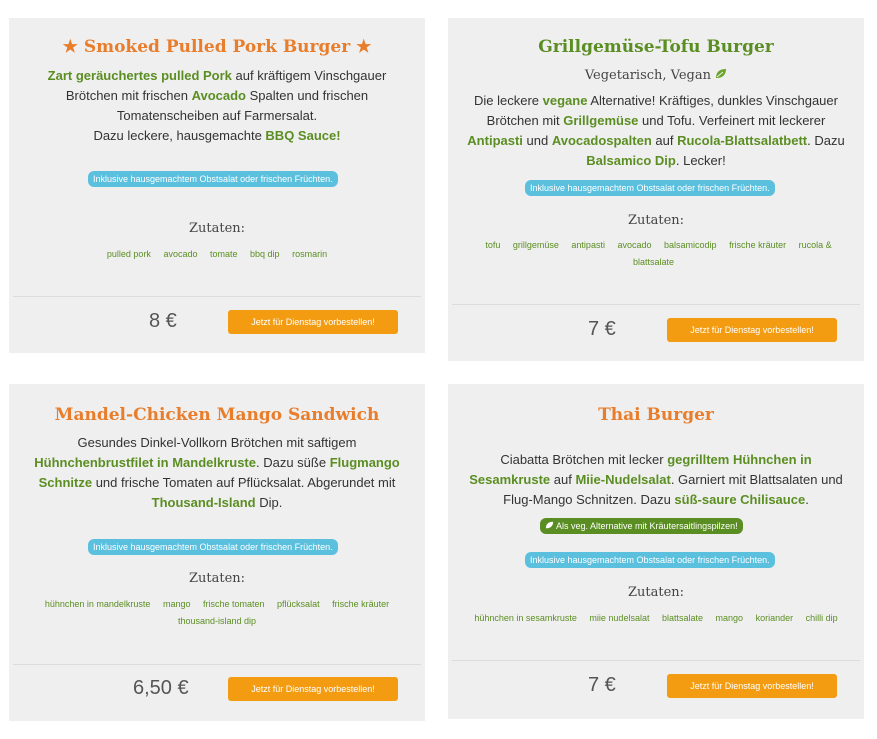  What do you see at coordinates (682, 618) in the screenshot?
I see `ingredient-tag: blattsalate` at bounding box center [682, 618].